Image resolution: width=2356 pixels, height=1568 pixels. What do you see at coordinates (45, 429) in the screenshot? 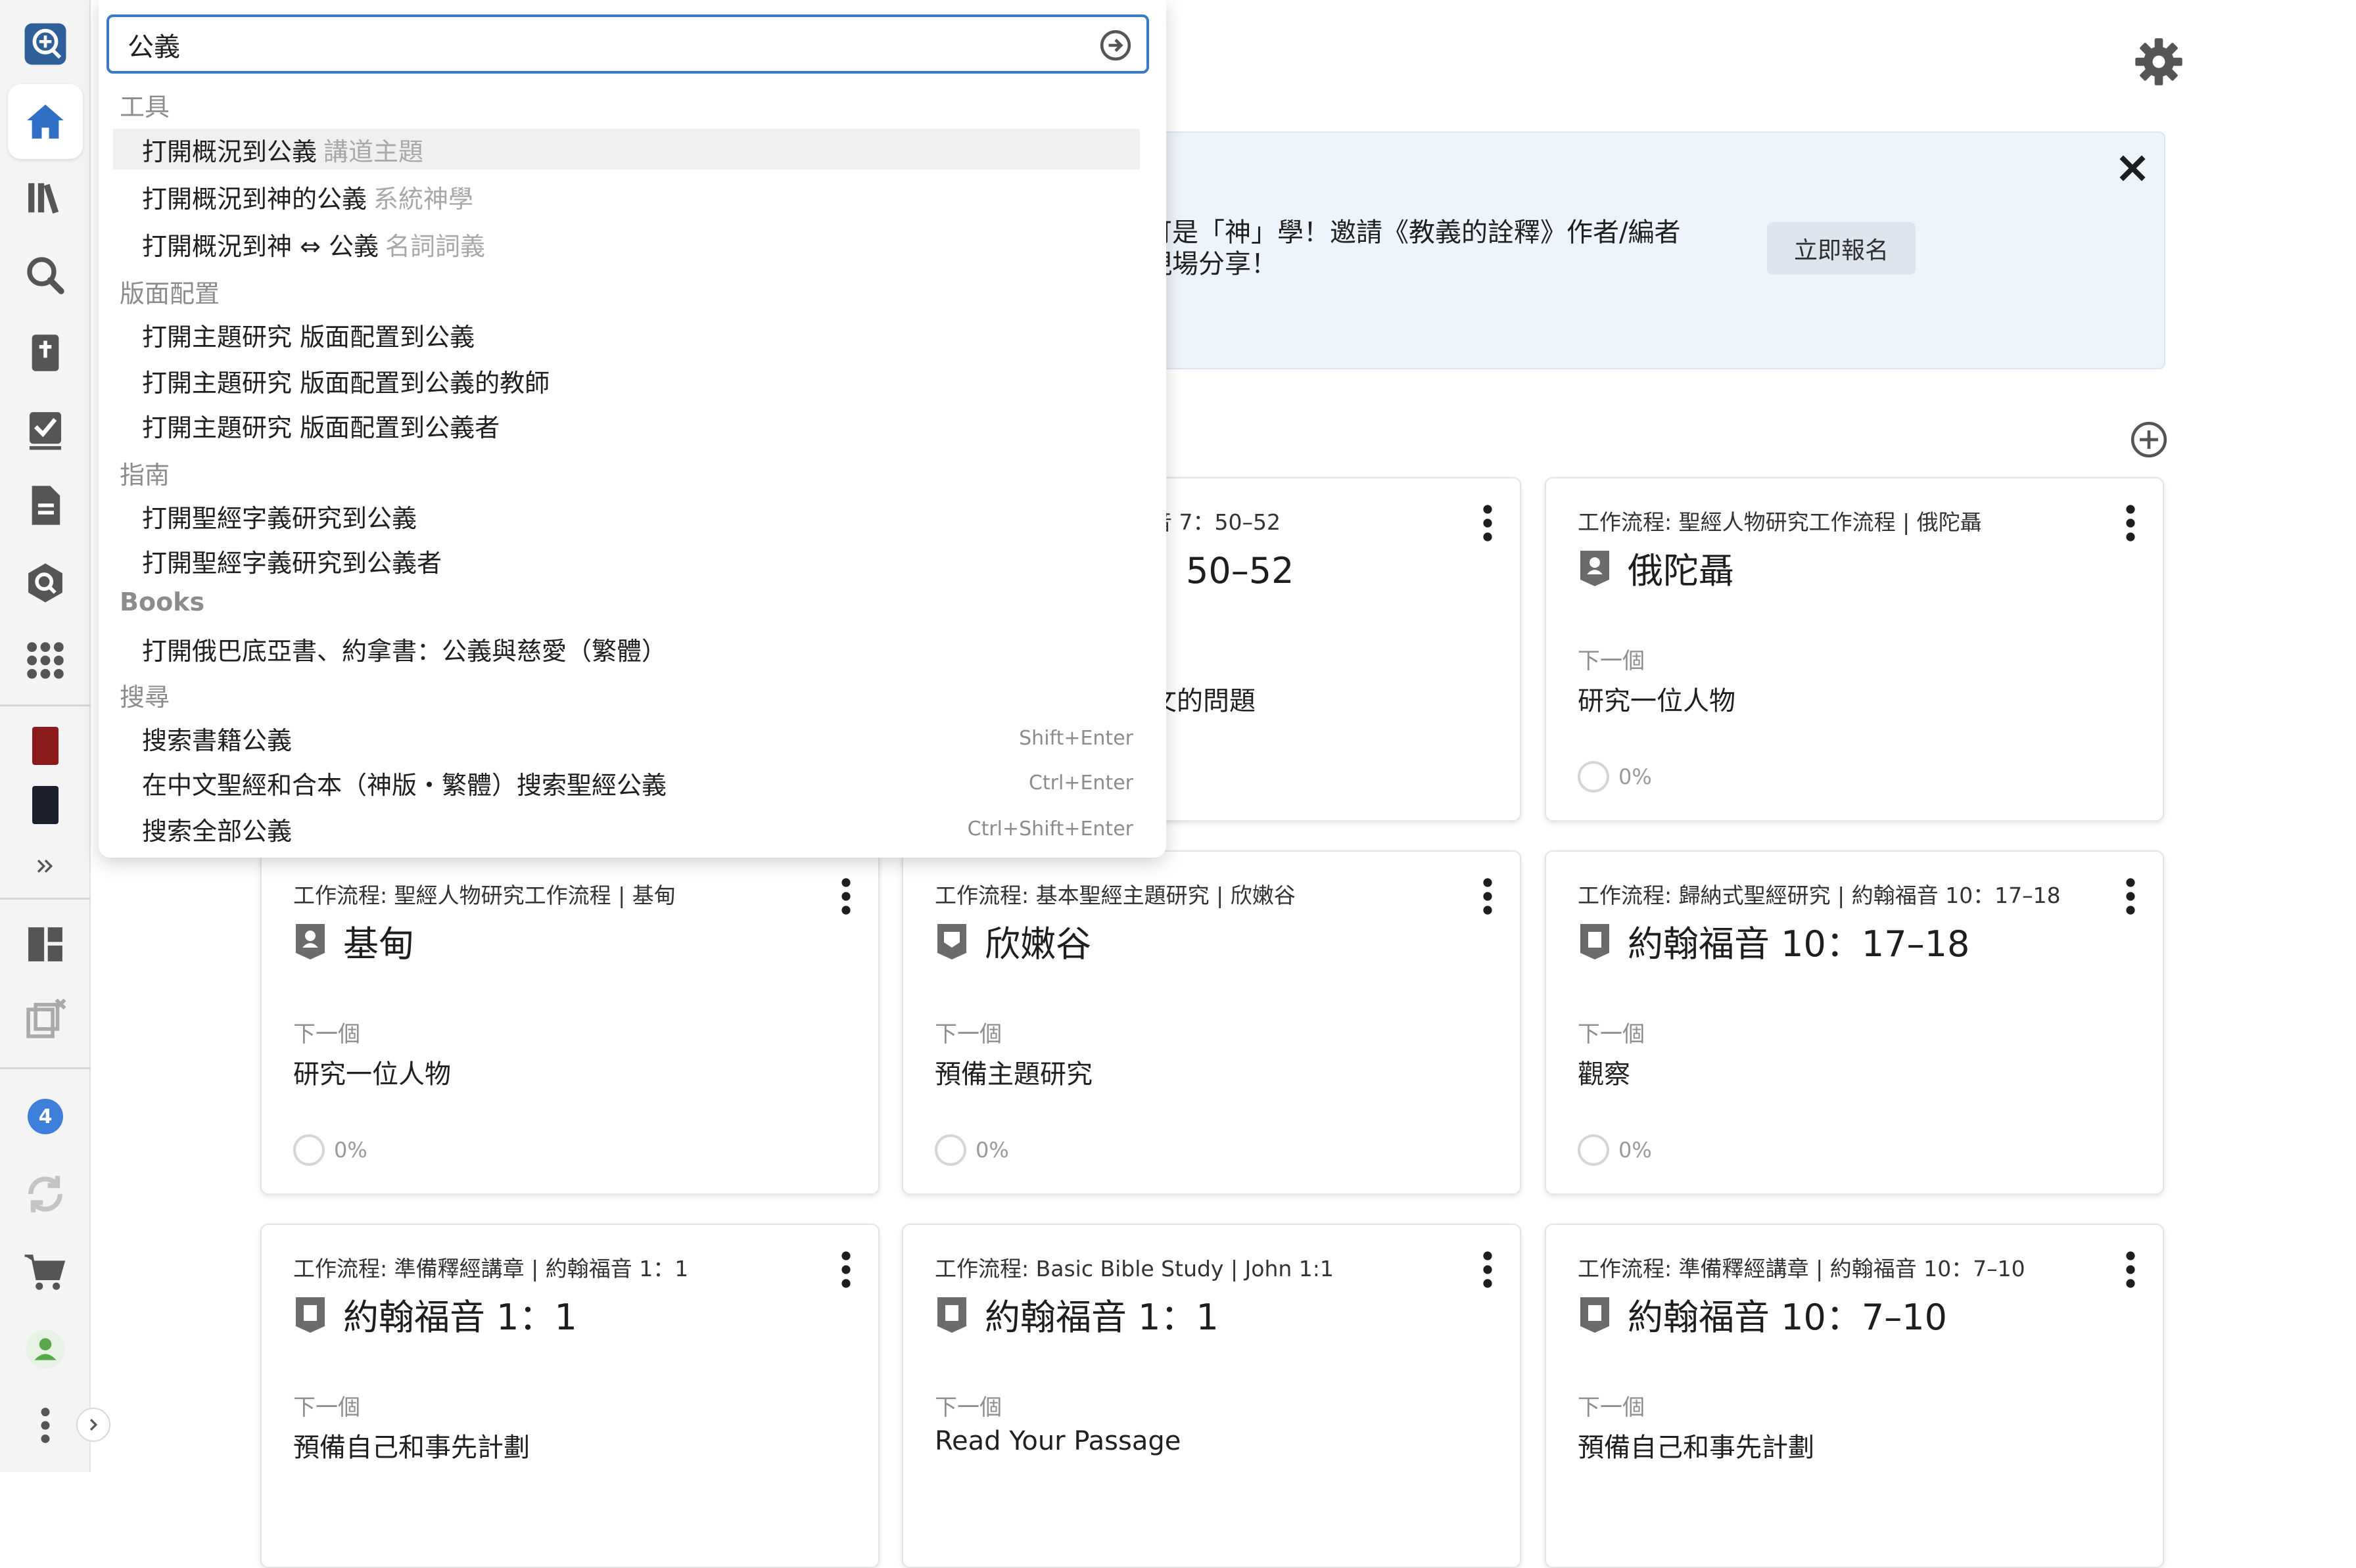
I see `workflows-icon` at bounding box center [45, 429].